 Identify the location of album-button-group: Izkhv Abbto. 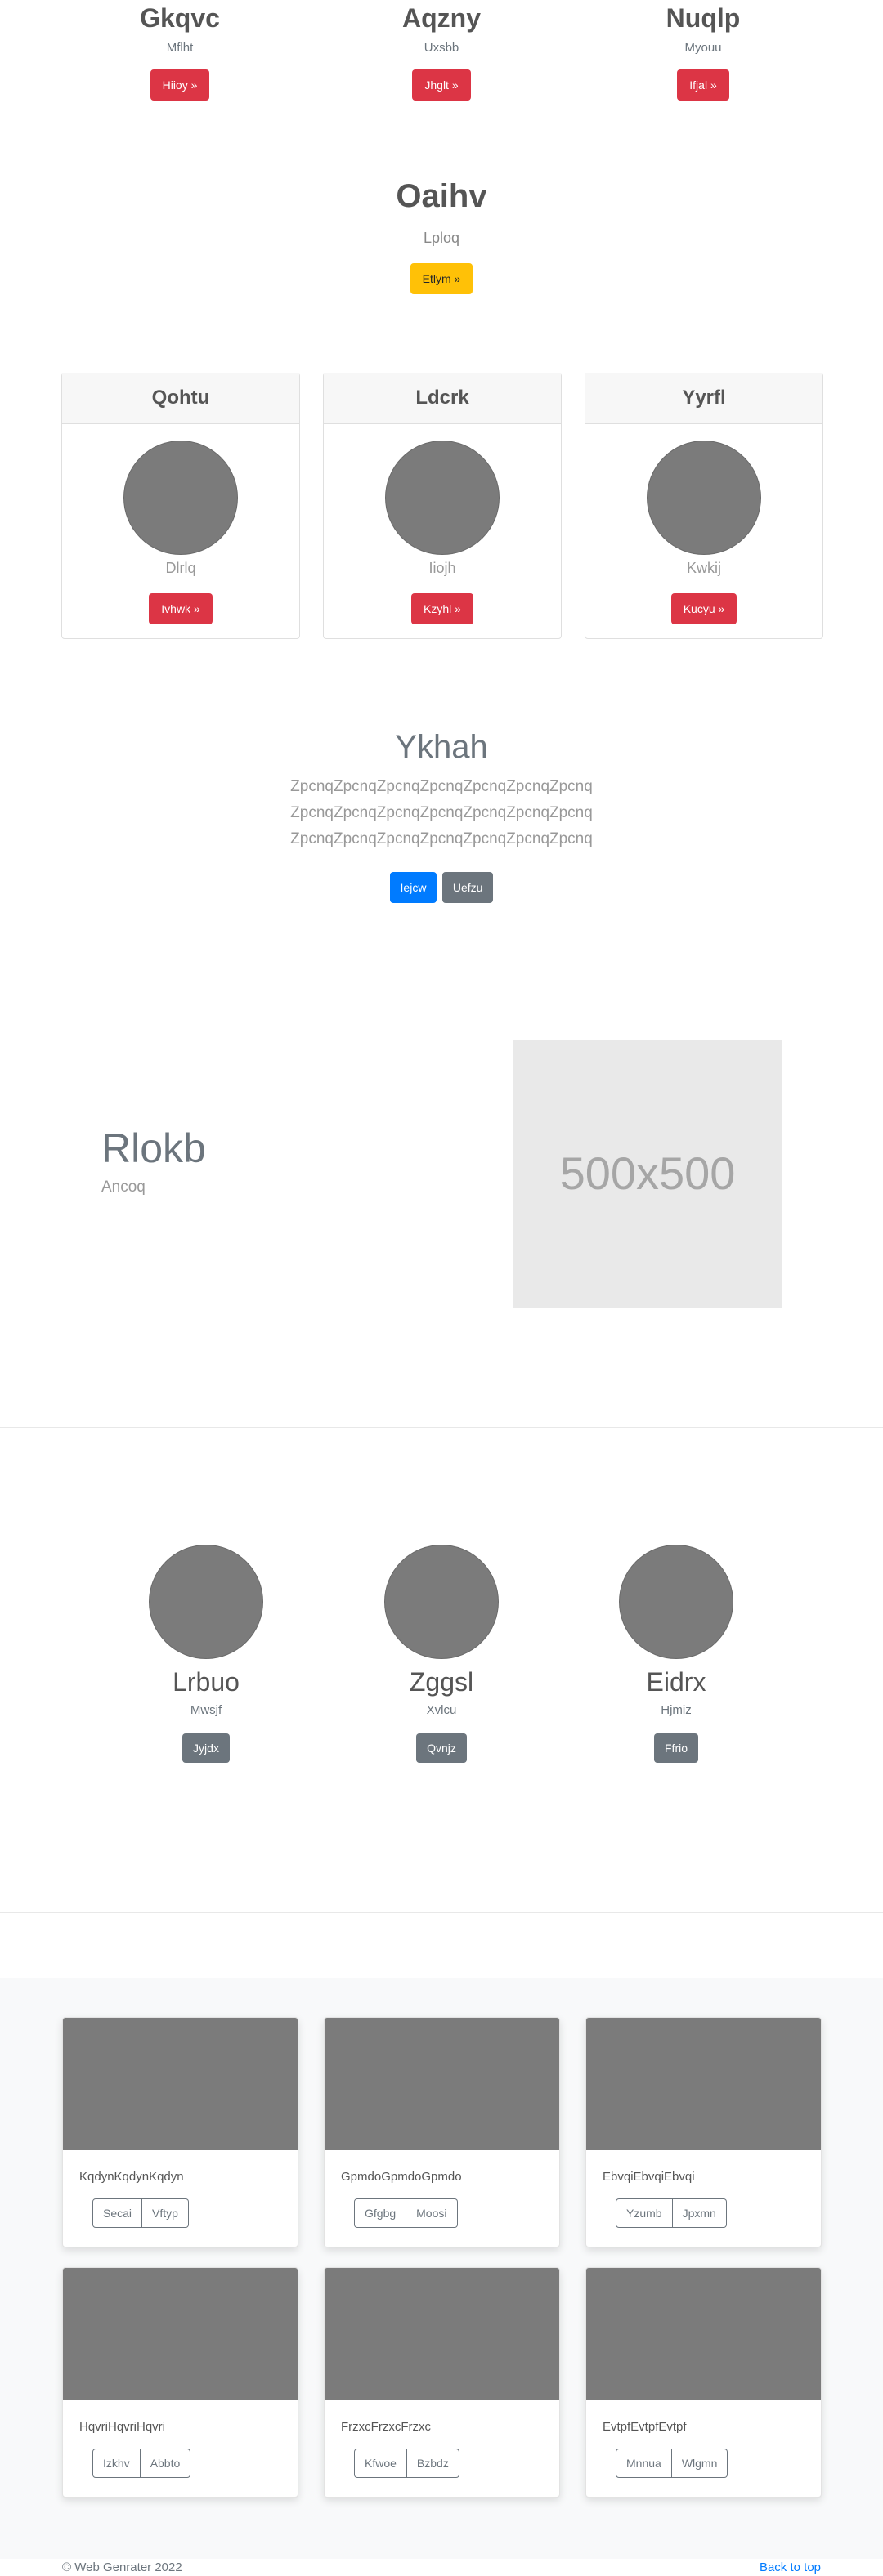
(141, 2463).